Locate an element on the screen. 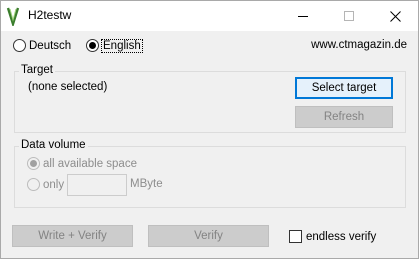 This screenshot has height=259, width=419. window-title: H2testw is located at coordinates (50, 15).